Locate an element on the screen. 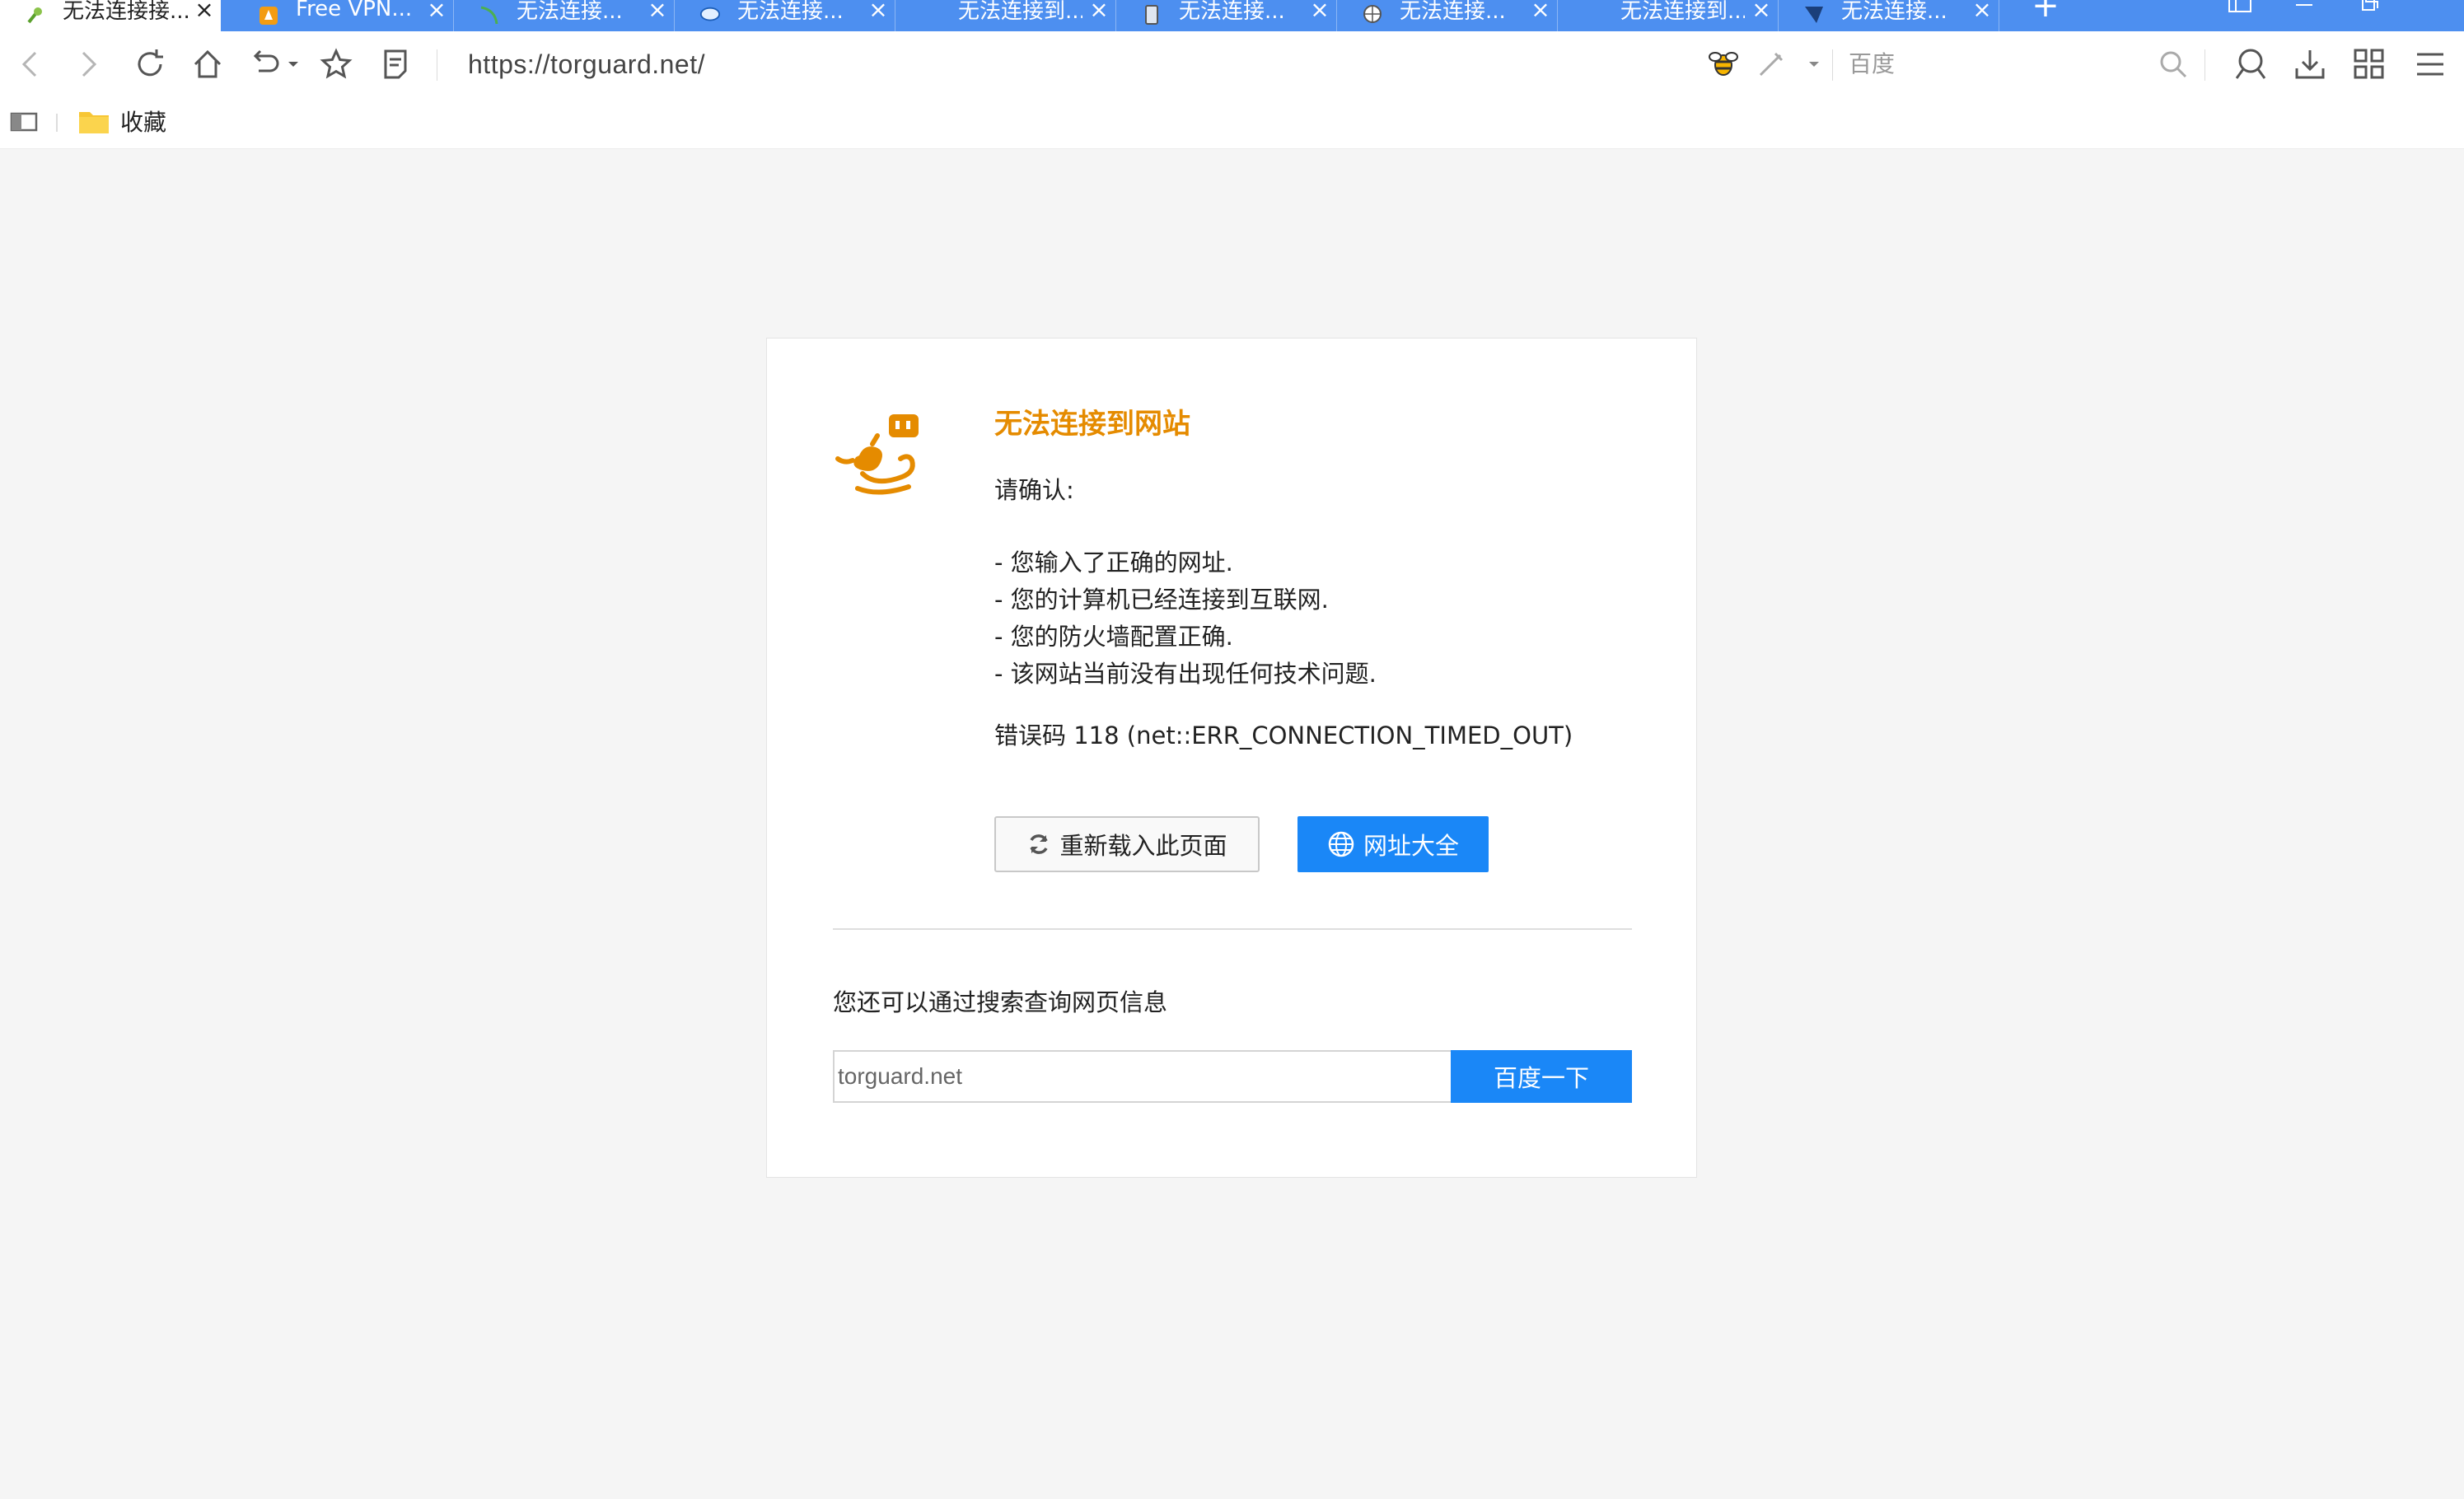 The image size is (2464, 1499). back-icon is located at coordinates (29, 64).